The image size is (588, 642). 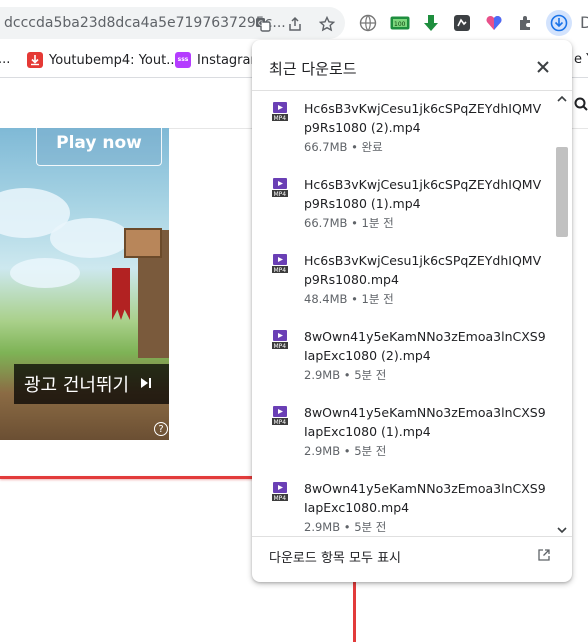 What do you see at coordinates (260, 24) in the screenshot?
I see `svg-text: G` at bounding box center [260, 24].